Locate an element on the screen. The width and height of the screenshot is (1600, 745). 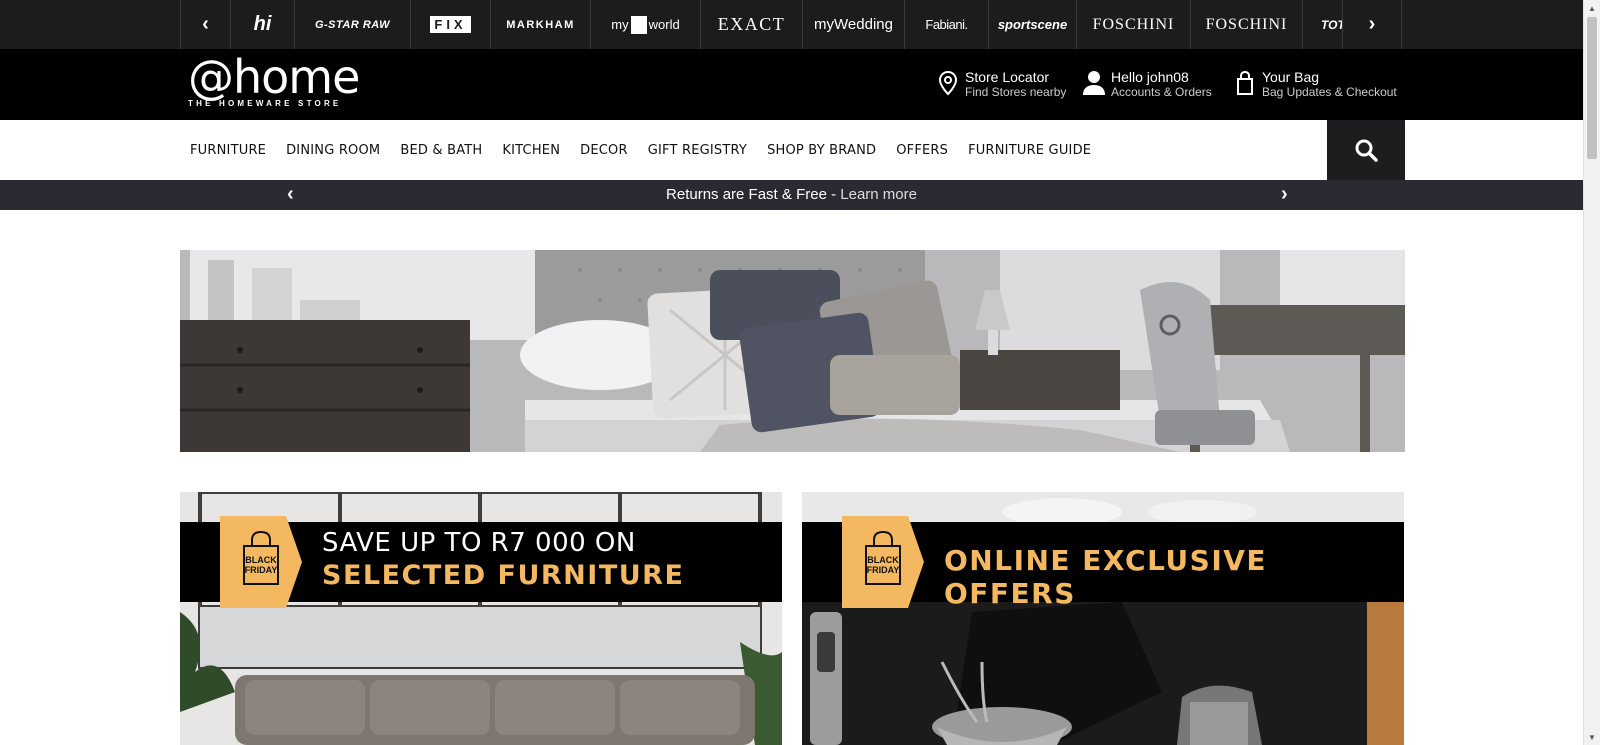
logo-tagline: THE HOMEWARE STORE is located at coordinates (265, 103).